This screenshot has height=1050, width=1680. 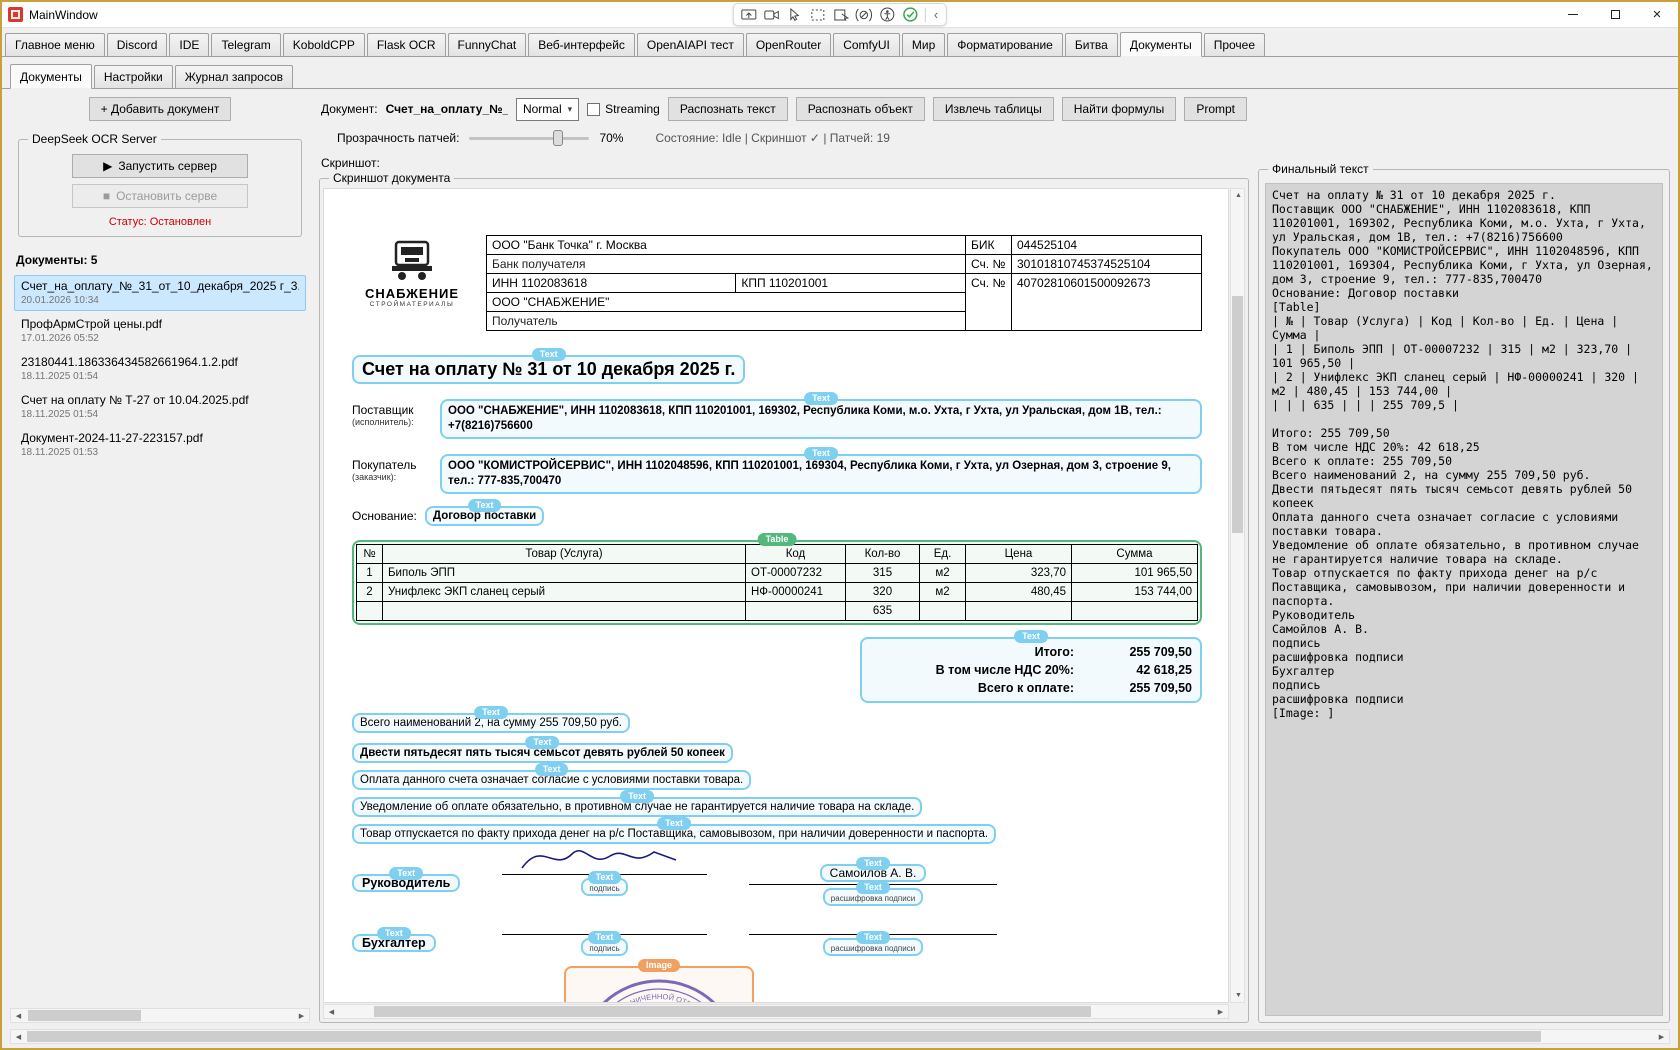 I want to click on capture-toolbar: ‹, so click(x=840, y=14).